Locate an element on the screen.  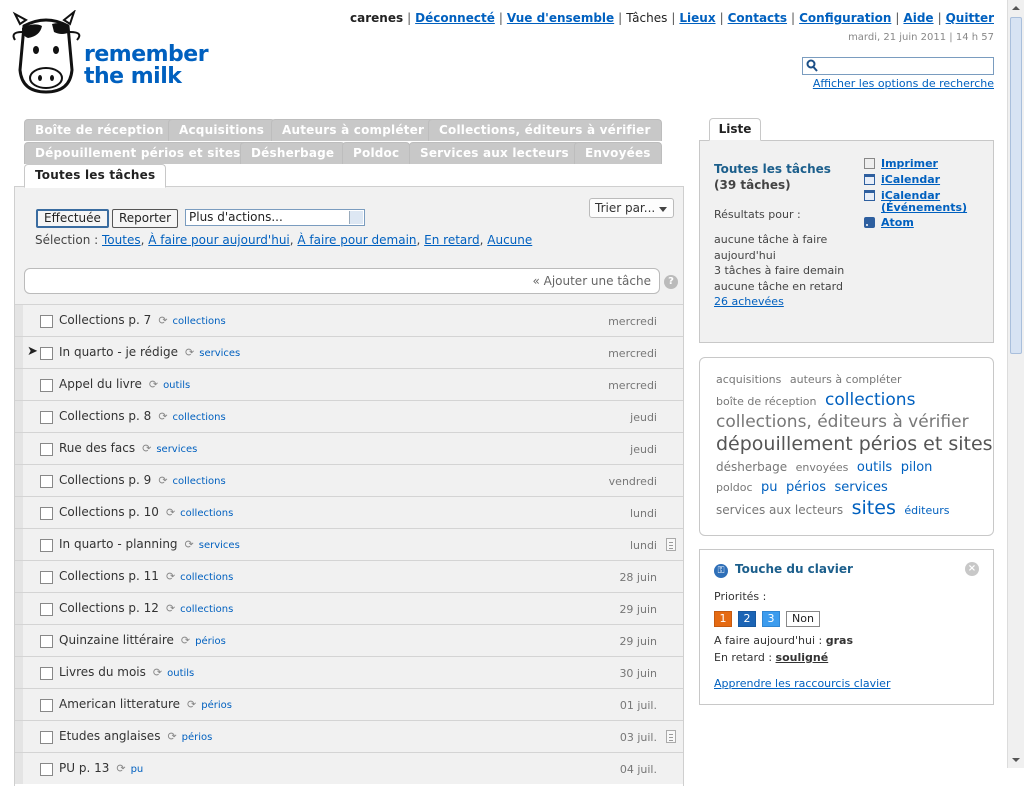
print-link: Imprimer is located at coordinates (901, 164).